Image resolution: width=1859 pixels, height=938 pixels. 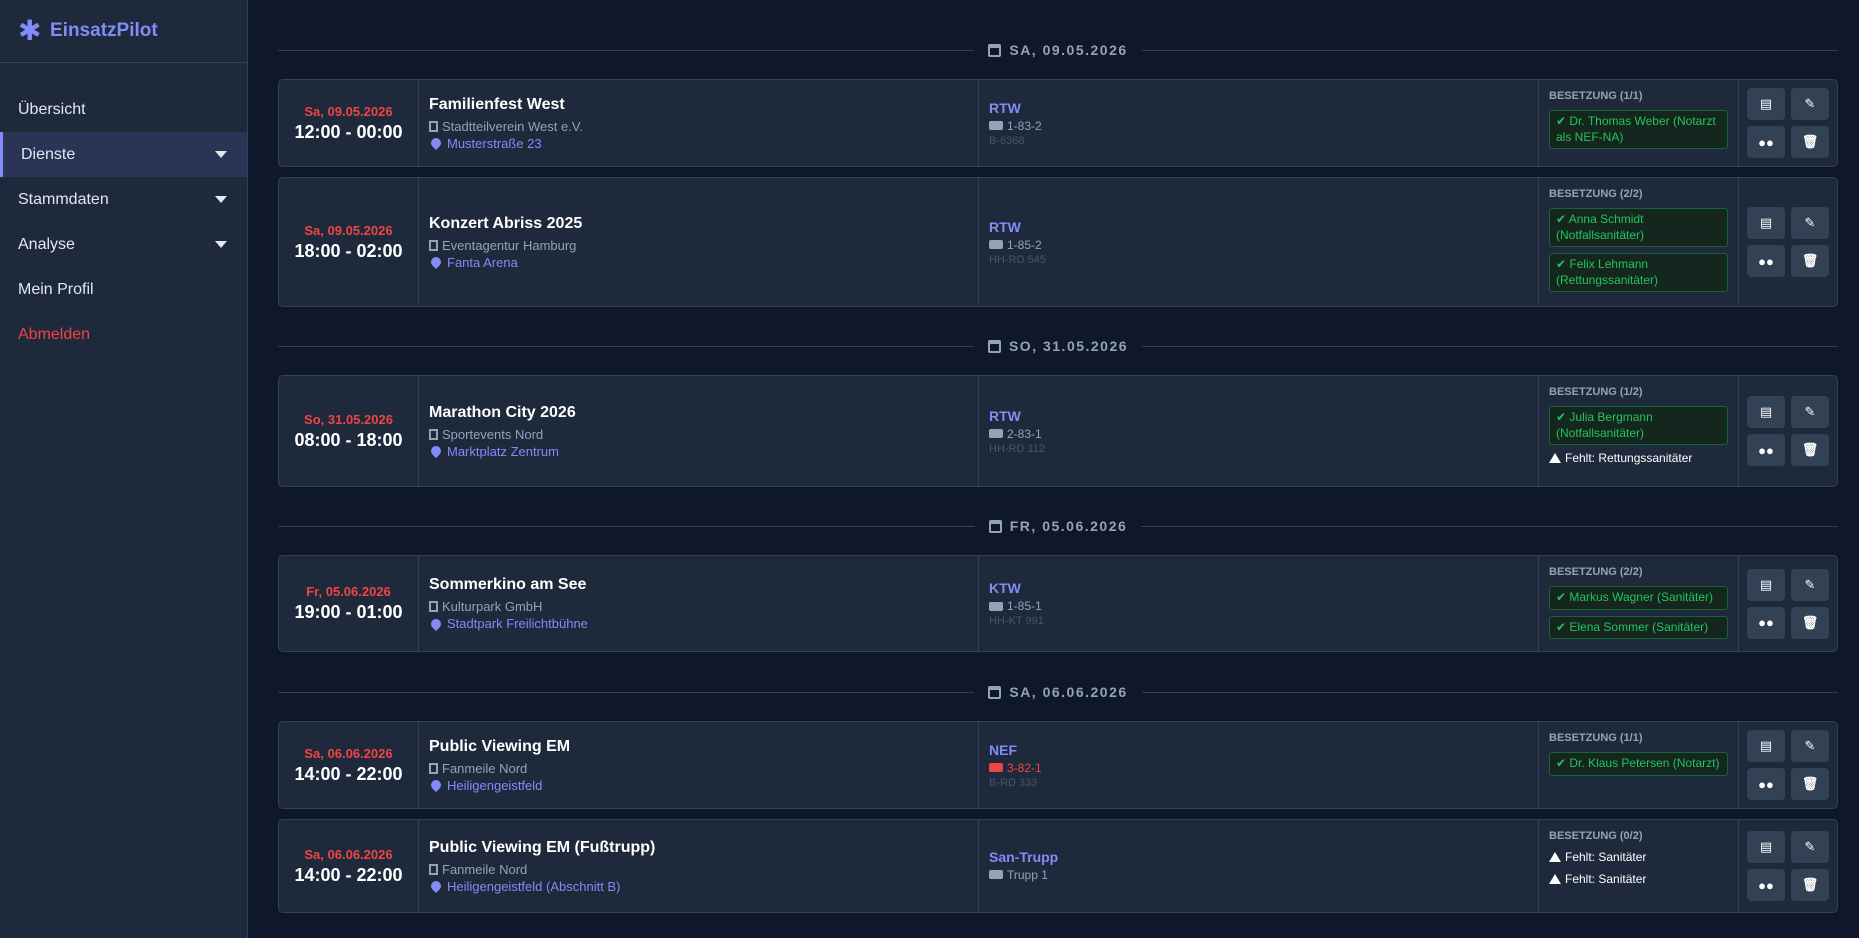 What do you see at coordinates (1596, 836) in the screenshot?
I see `staffing-header: BESETZUNG (0/2)` at bounding box center [1596, 836].